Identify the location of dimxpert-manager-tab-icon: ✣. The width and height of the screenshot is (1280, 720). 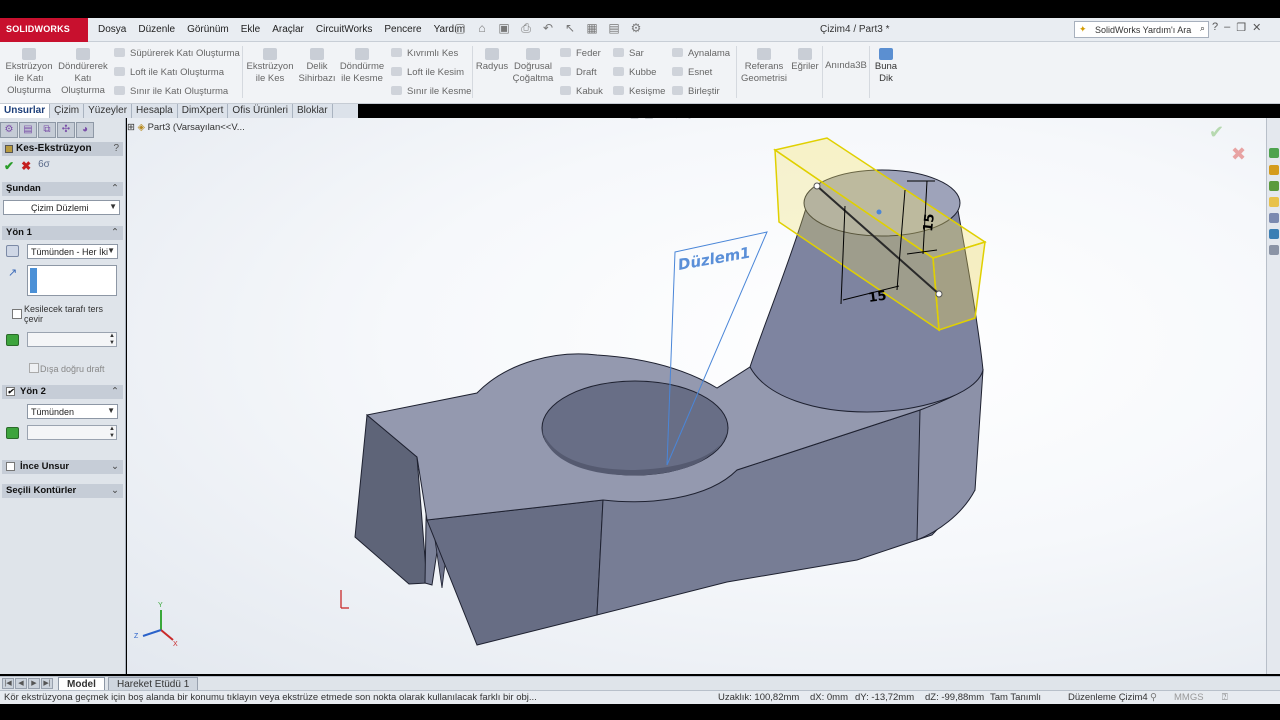
(66, 130).